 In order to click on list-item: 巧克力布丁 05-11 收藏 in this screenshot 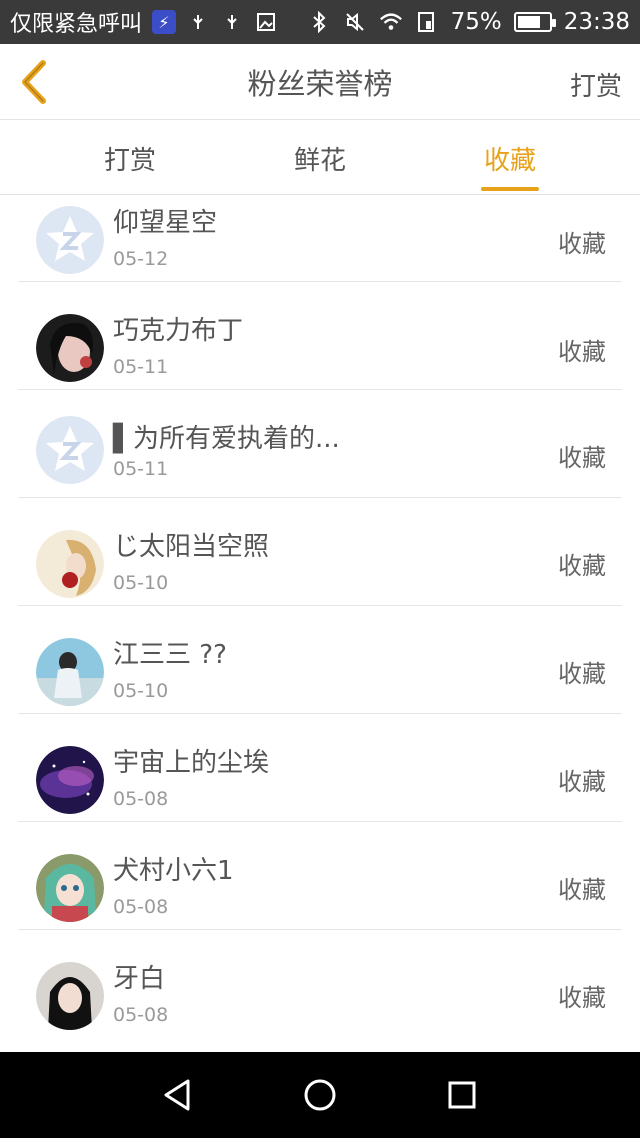, I will do `click(320, 336)`.